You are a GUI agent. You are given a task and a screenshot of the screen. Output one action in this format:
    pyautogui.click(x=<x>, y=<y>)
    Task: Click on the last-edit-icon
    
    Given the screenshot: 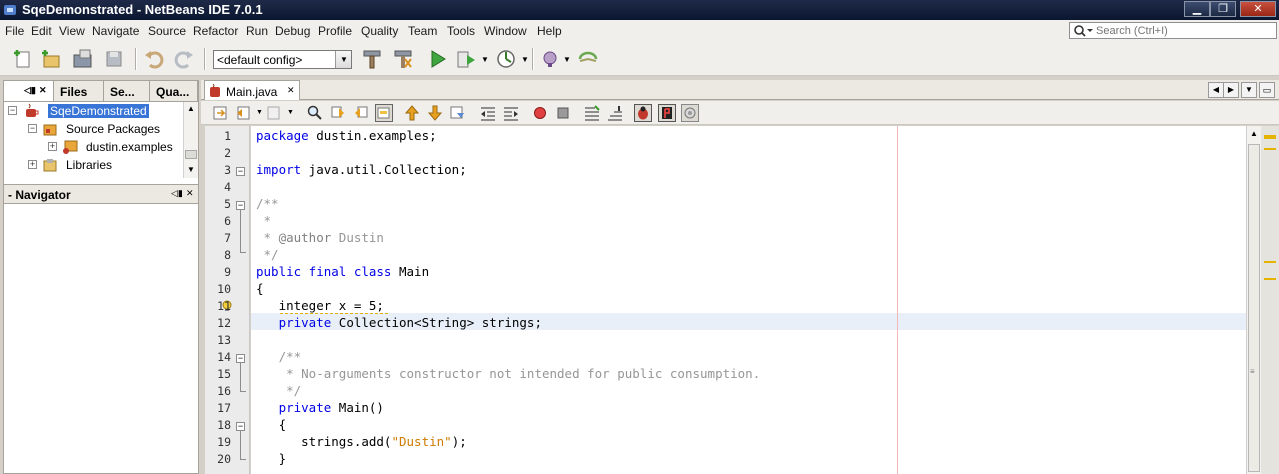 What is the action you would take?
    pyautogui.click(x=221, y=113)
    